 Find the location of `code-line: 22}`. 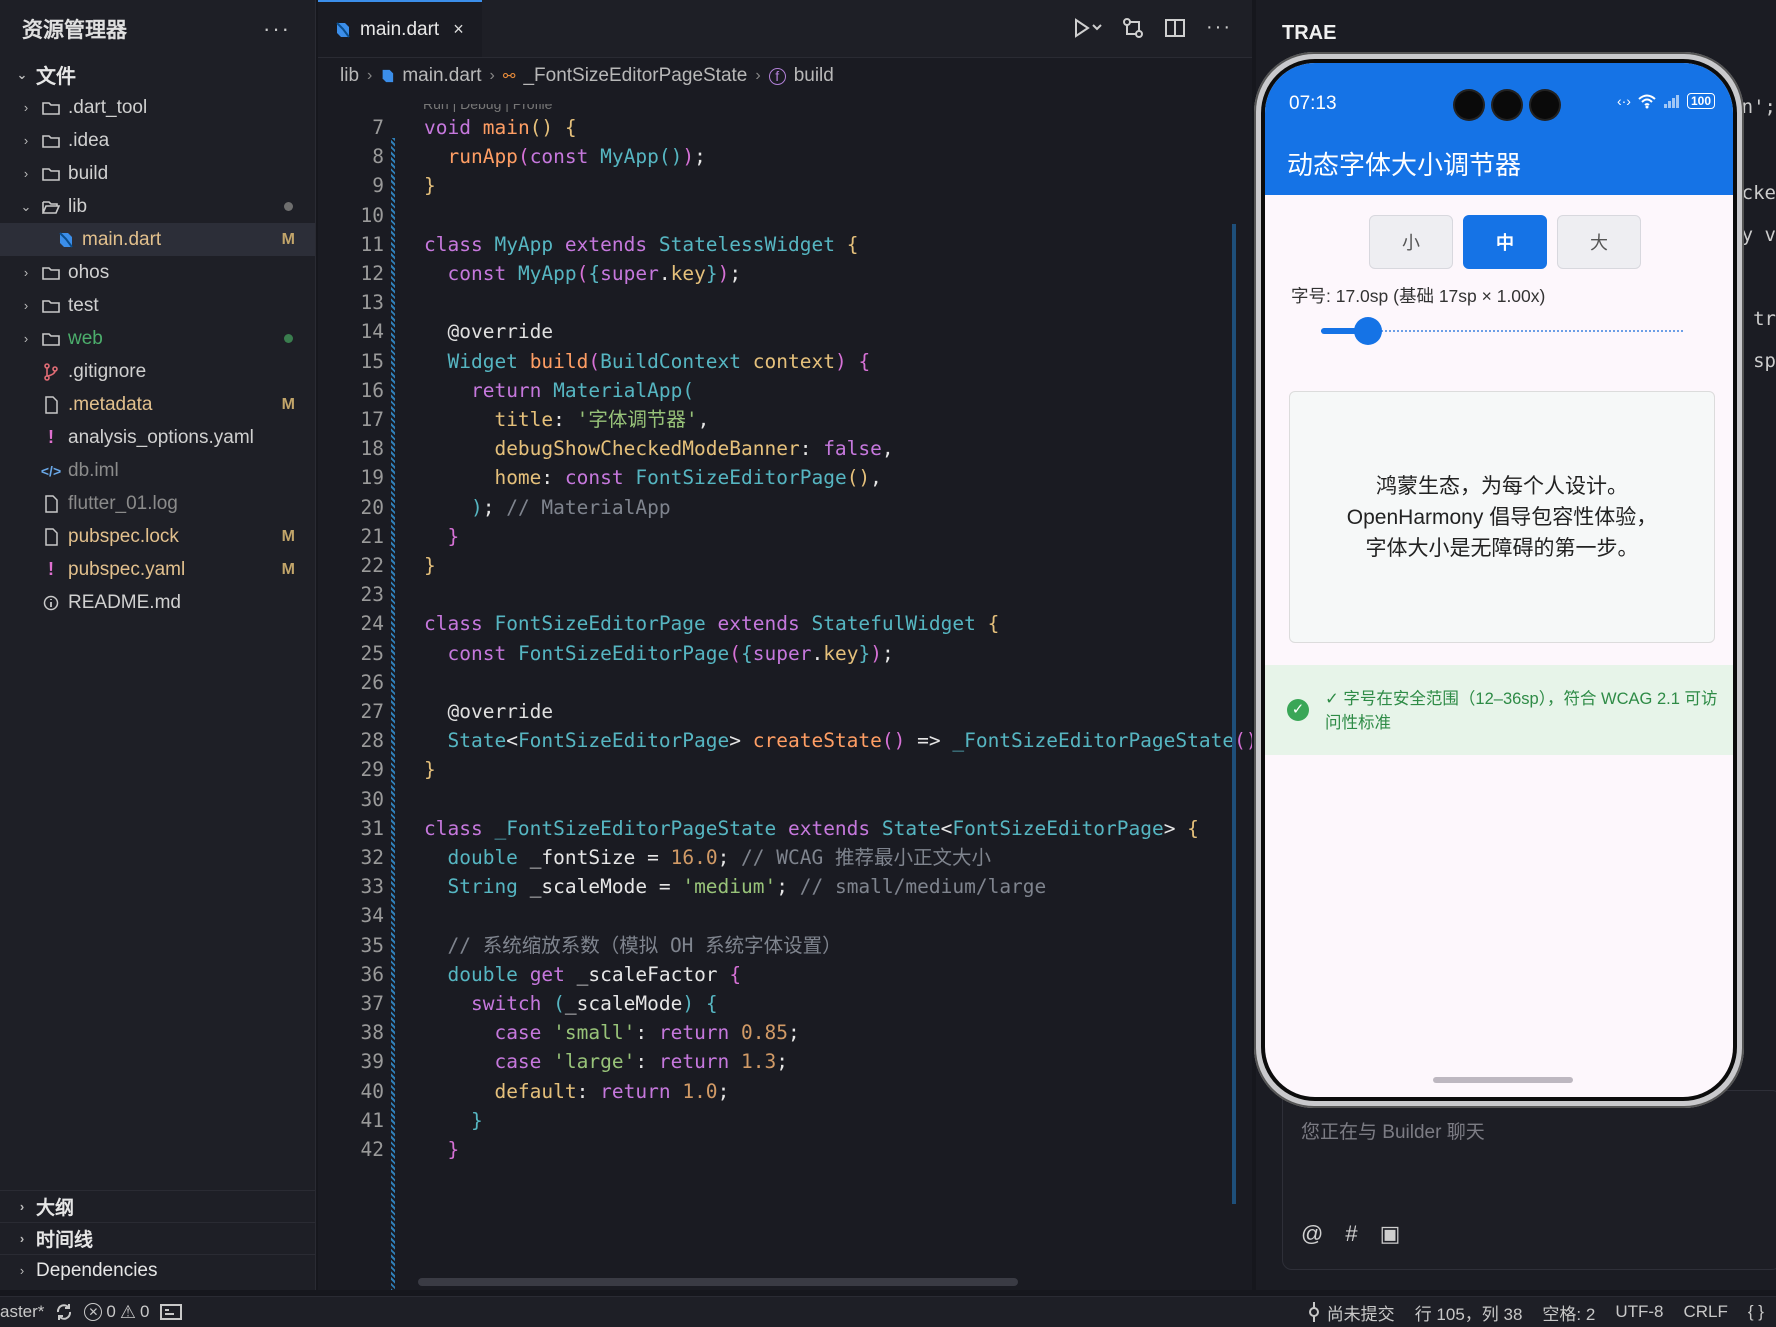

code-line: 22} is located at coordinates (778, 565).